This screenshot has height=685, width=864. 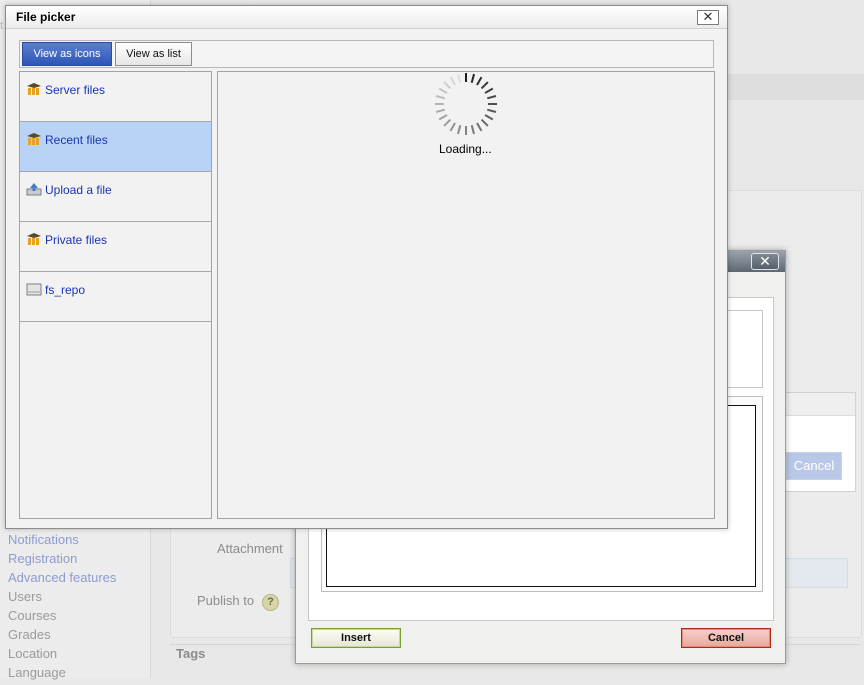 What do you see at coordinates (58, 634) in the screenshot?
I see `nav-grades: Grades` at bounding box center [58, 634].